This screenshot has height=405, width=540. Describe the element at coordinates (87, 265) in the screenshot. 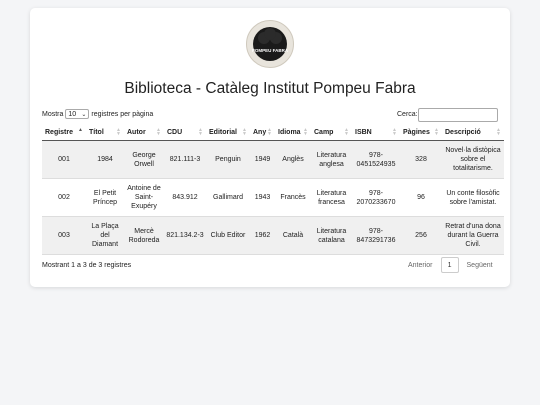

I see `table-info: Mostrant 1 a 3 de 3 registres` at that location.